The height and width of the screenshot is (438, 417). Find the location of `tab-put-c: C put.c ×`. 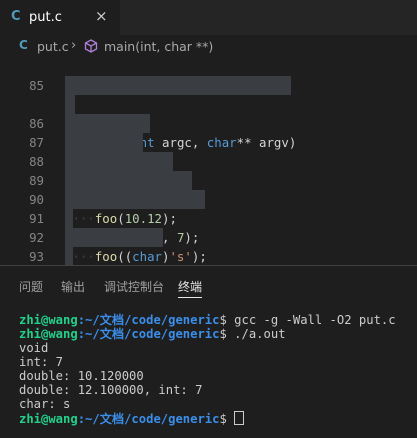

tab-put-c: C put.c × is located at coordinates (60, 17).